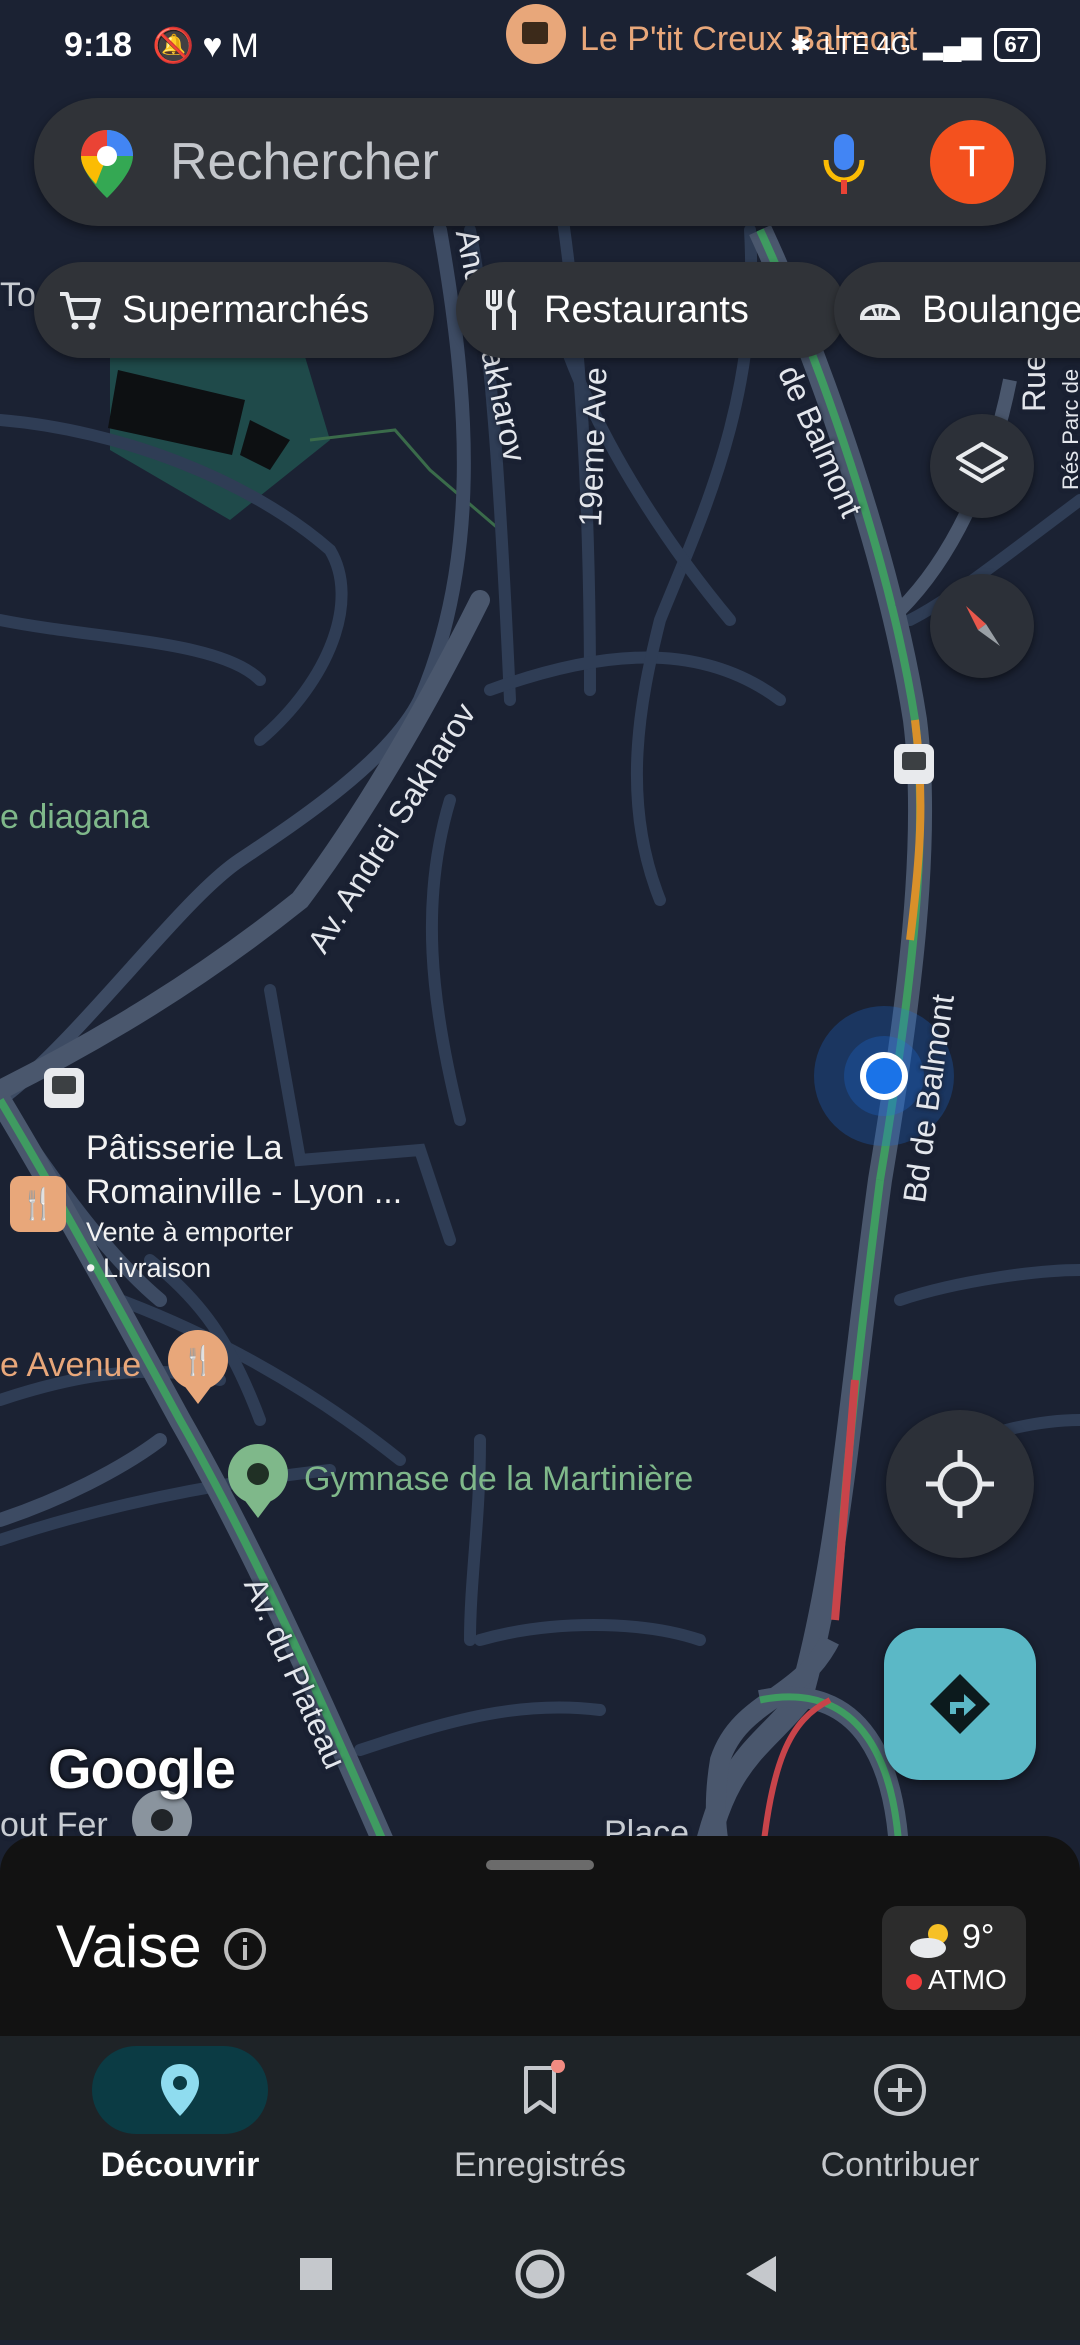 This screenshot has width=1080, height=2345. Describe the element at coordinates (180, 2165) in the screenshot. I see `nav-label: Découvrir` at that location.